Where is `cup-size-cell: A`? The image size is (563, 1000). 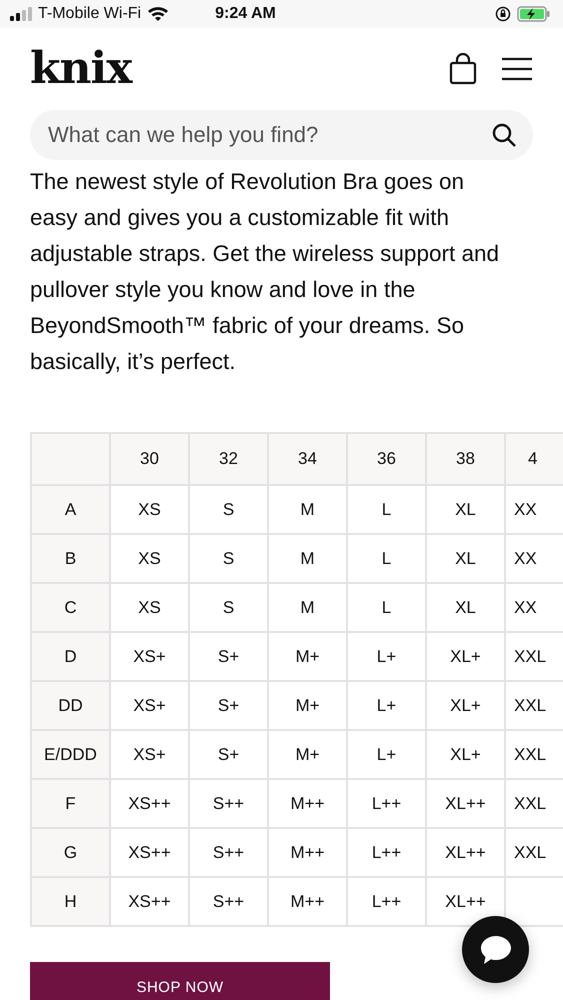 cup-size-cell: A is located at coordinates (70, 509).